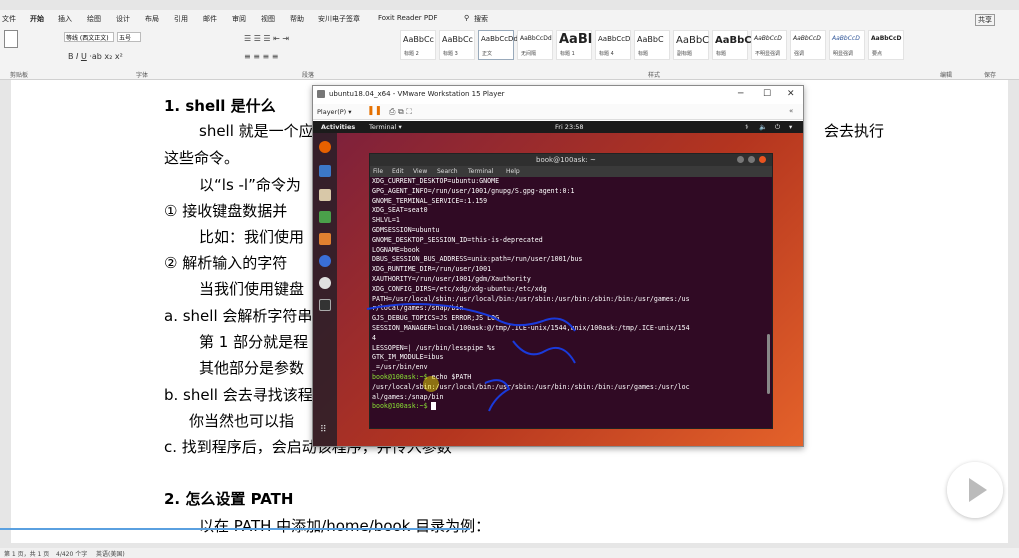  I want to click on doc-text: shell 就是一个应, so click(256, 131).